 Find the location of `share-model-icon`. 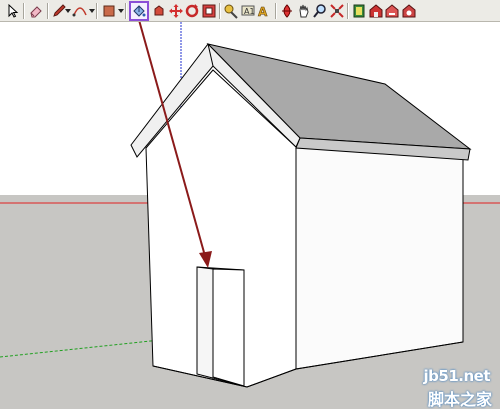

share-model-icon is located at coordinates (392, 11).